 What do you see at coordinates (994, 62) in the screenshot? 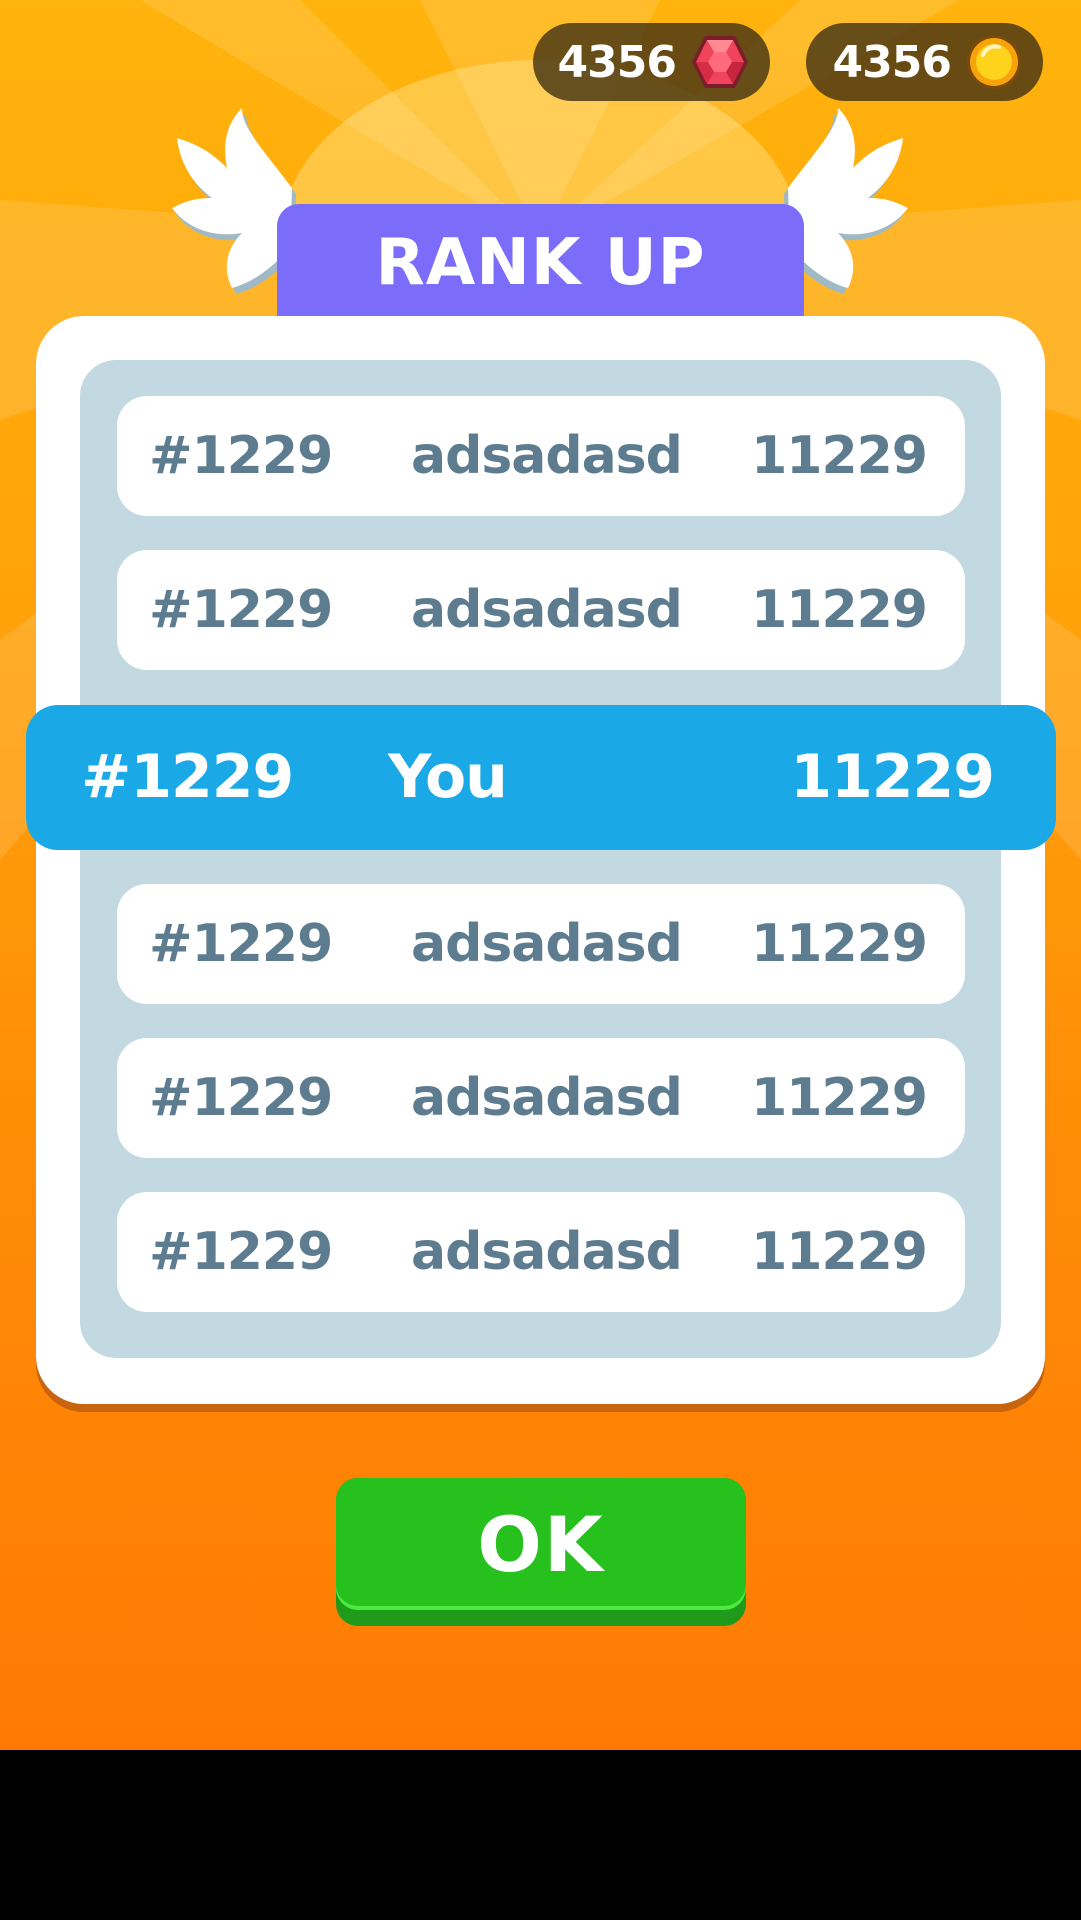
I see `gold-coin-icon` at bounding box center [994, 62].